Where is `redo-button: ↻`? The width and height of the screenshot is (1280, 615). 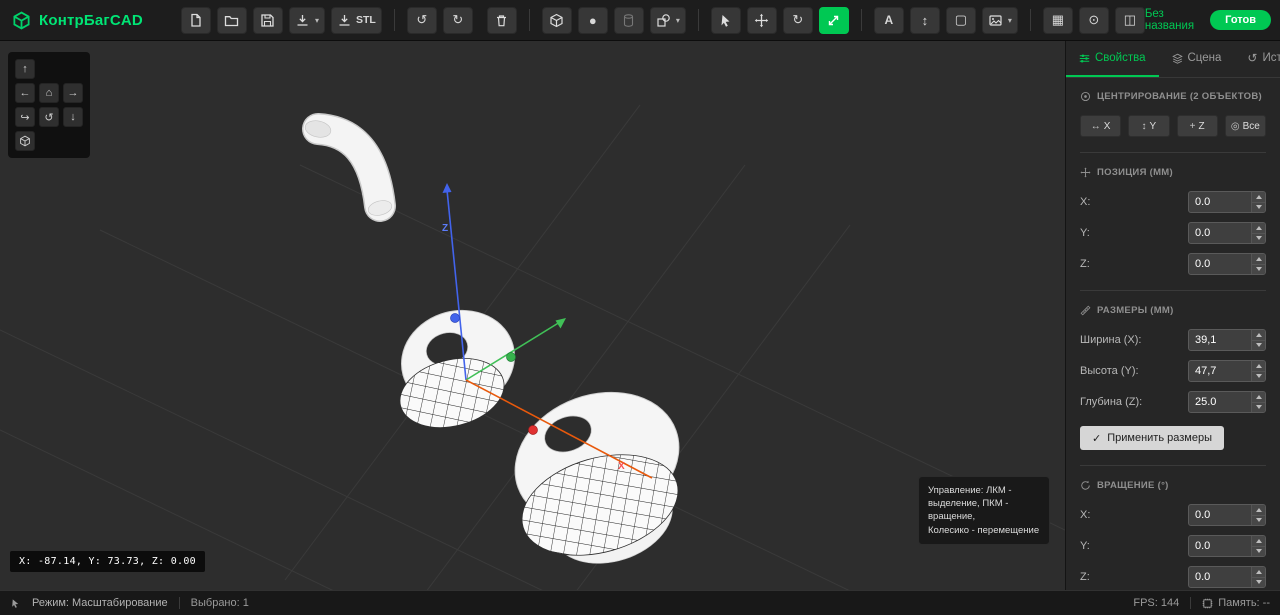 redo-button: ↻ is located at coordinates (457, 20).